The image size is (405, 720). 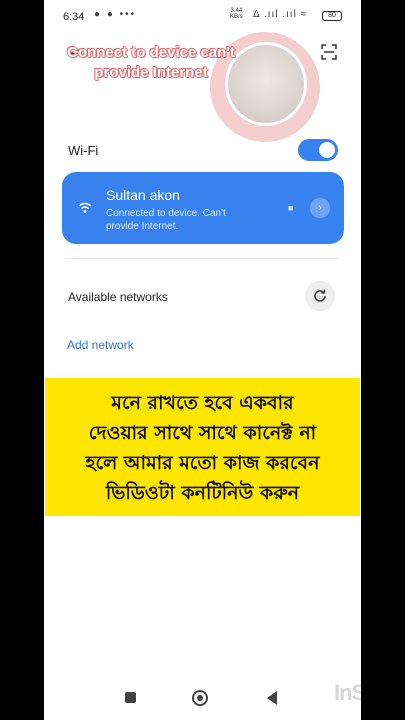 I want to click on banner-line-4: ভিডিওটা কনটিনিউ করুন, so click(x=202, y=493).